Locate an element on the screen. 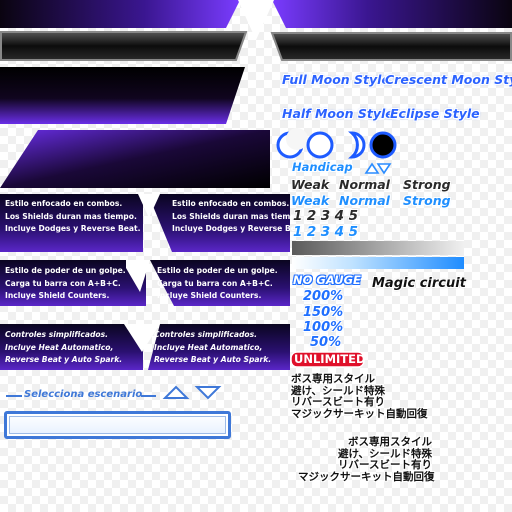  gauge-unlimited: UNLIMITED is located at coordinates (330, 359).